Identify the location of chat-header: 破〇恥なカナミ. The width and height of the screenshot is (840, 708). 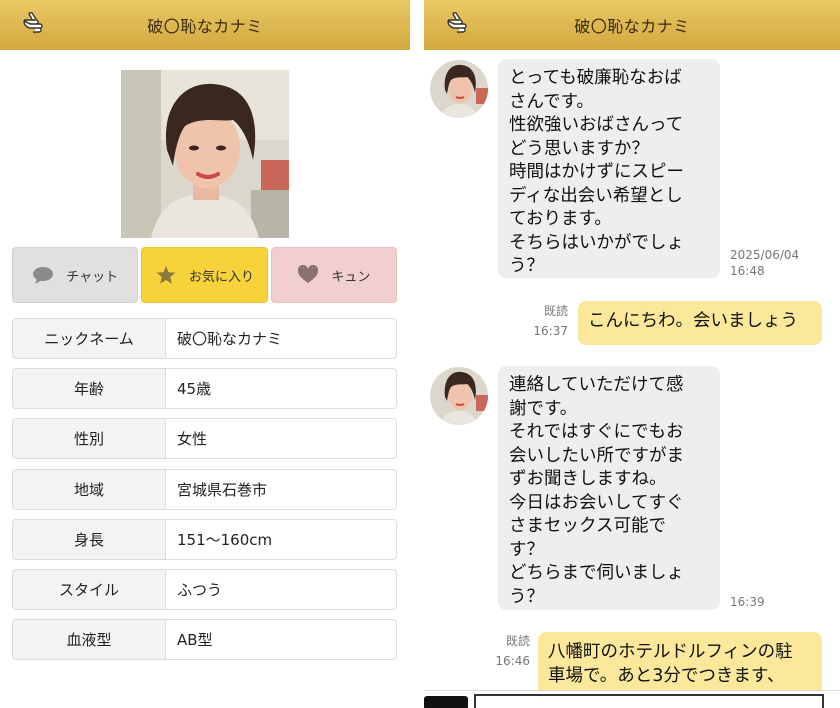
(632, 25).